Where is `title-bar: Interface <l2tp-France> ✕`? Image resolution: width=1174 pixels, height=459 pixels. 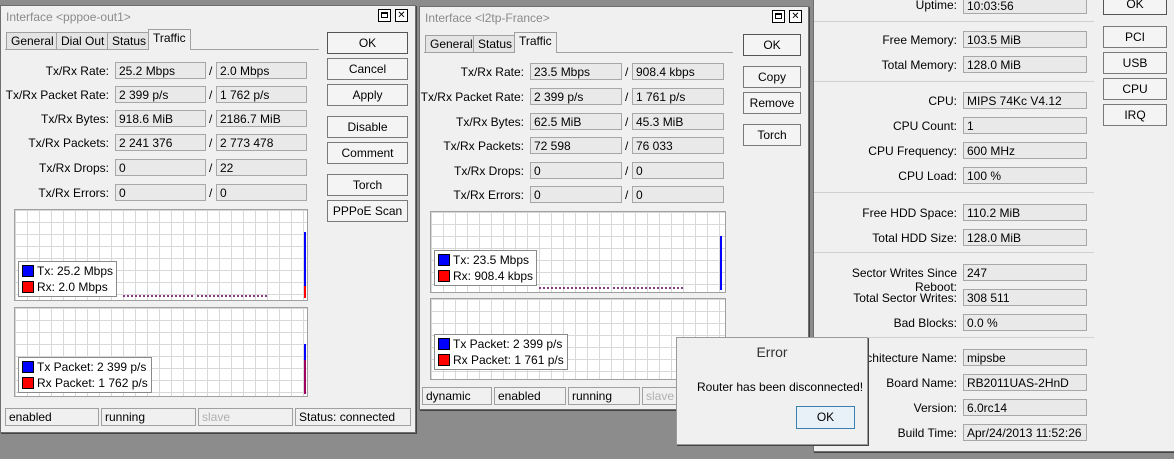 title-bar: Interface <l2tp-France> ✕ is located at coordinates (614, 17).